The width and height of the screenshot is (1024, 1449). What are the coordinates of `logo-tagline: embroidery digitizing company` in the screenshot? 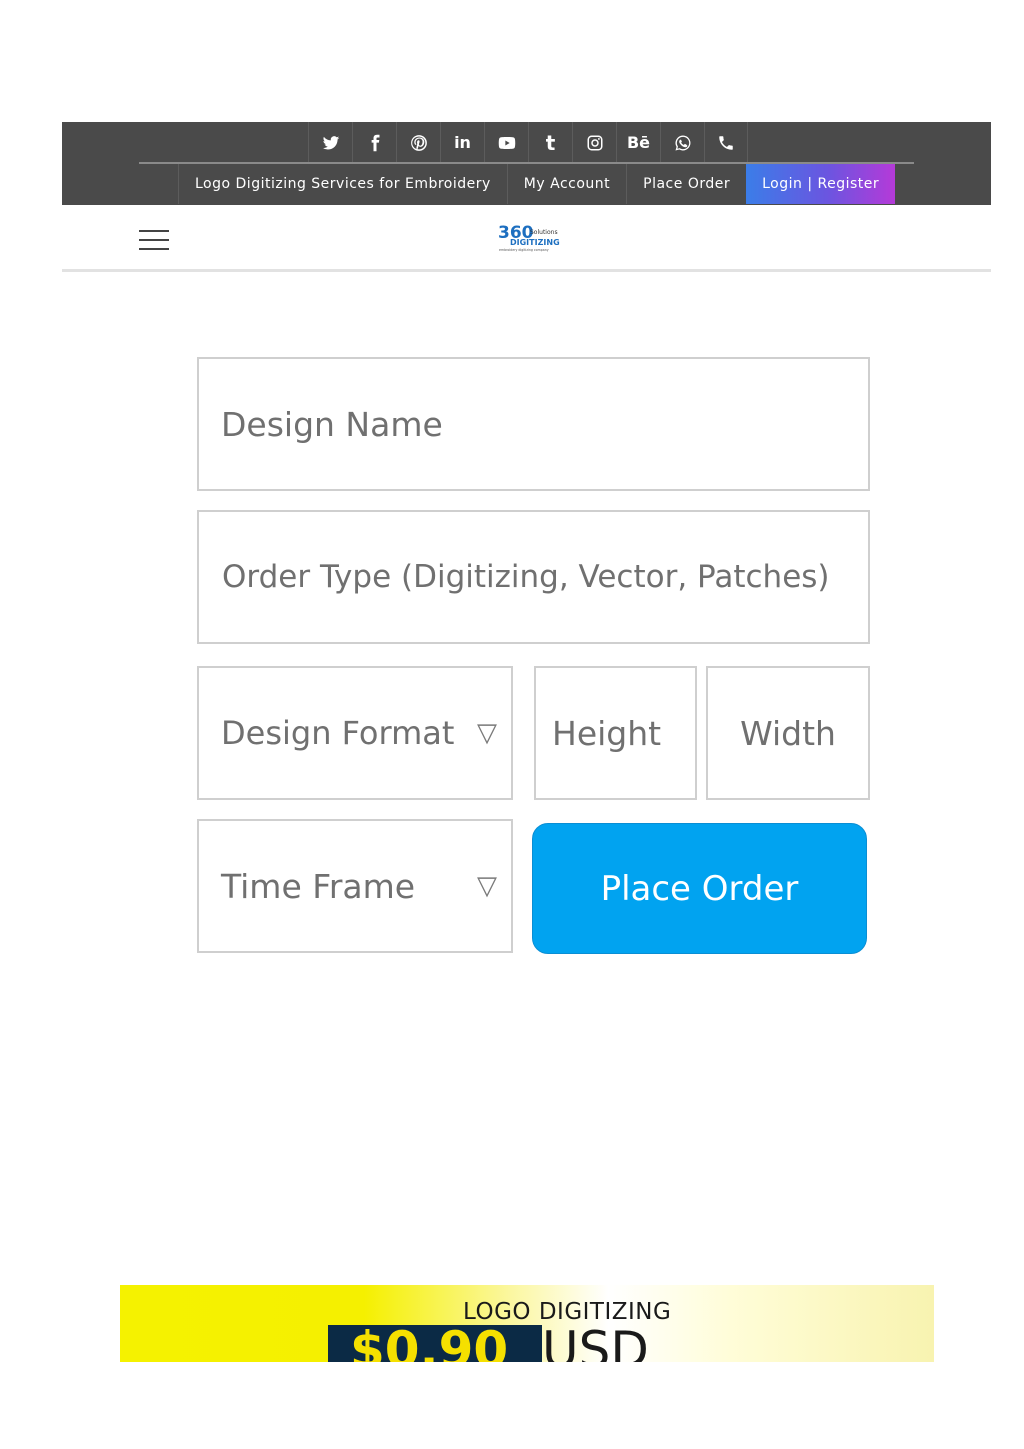 It's located at (524, 250).